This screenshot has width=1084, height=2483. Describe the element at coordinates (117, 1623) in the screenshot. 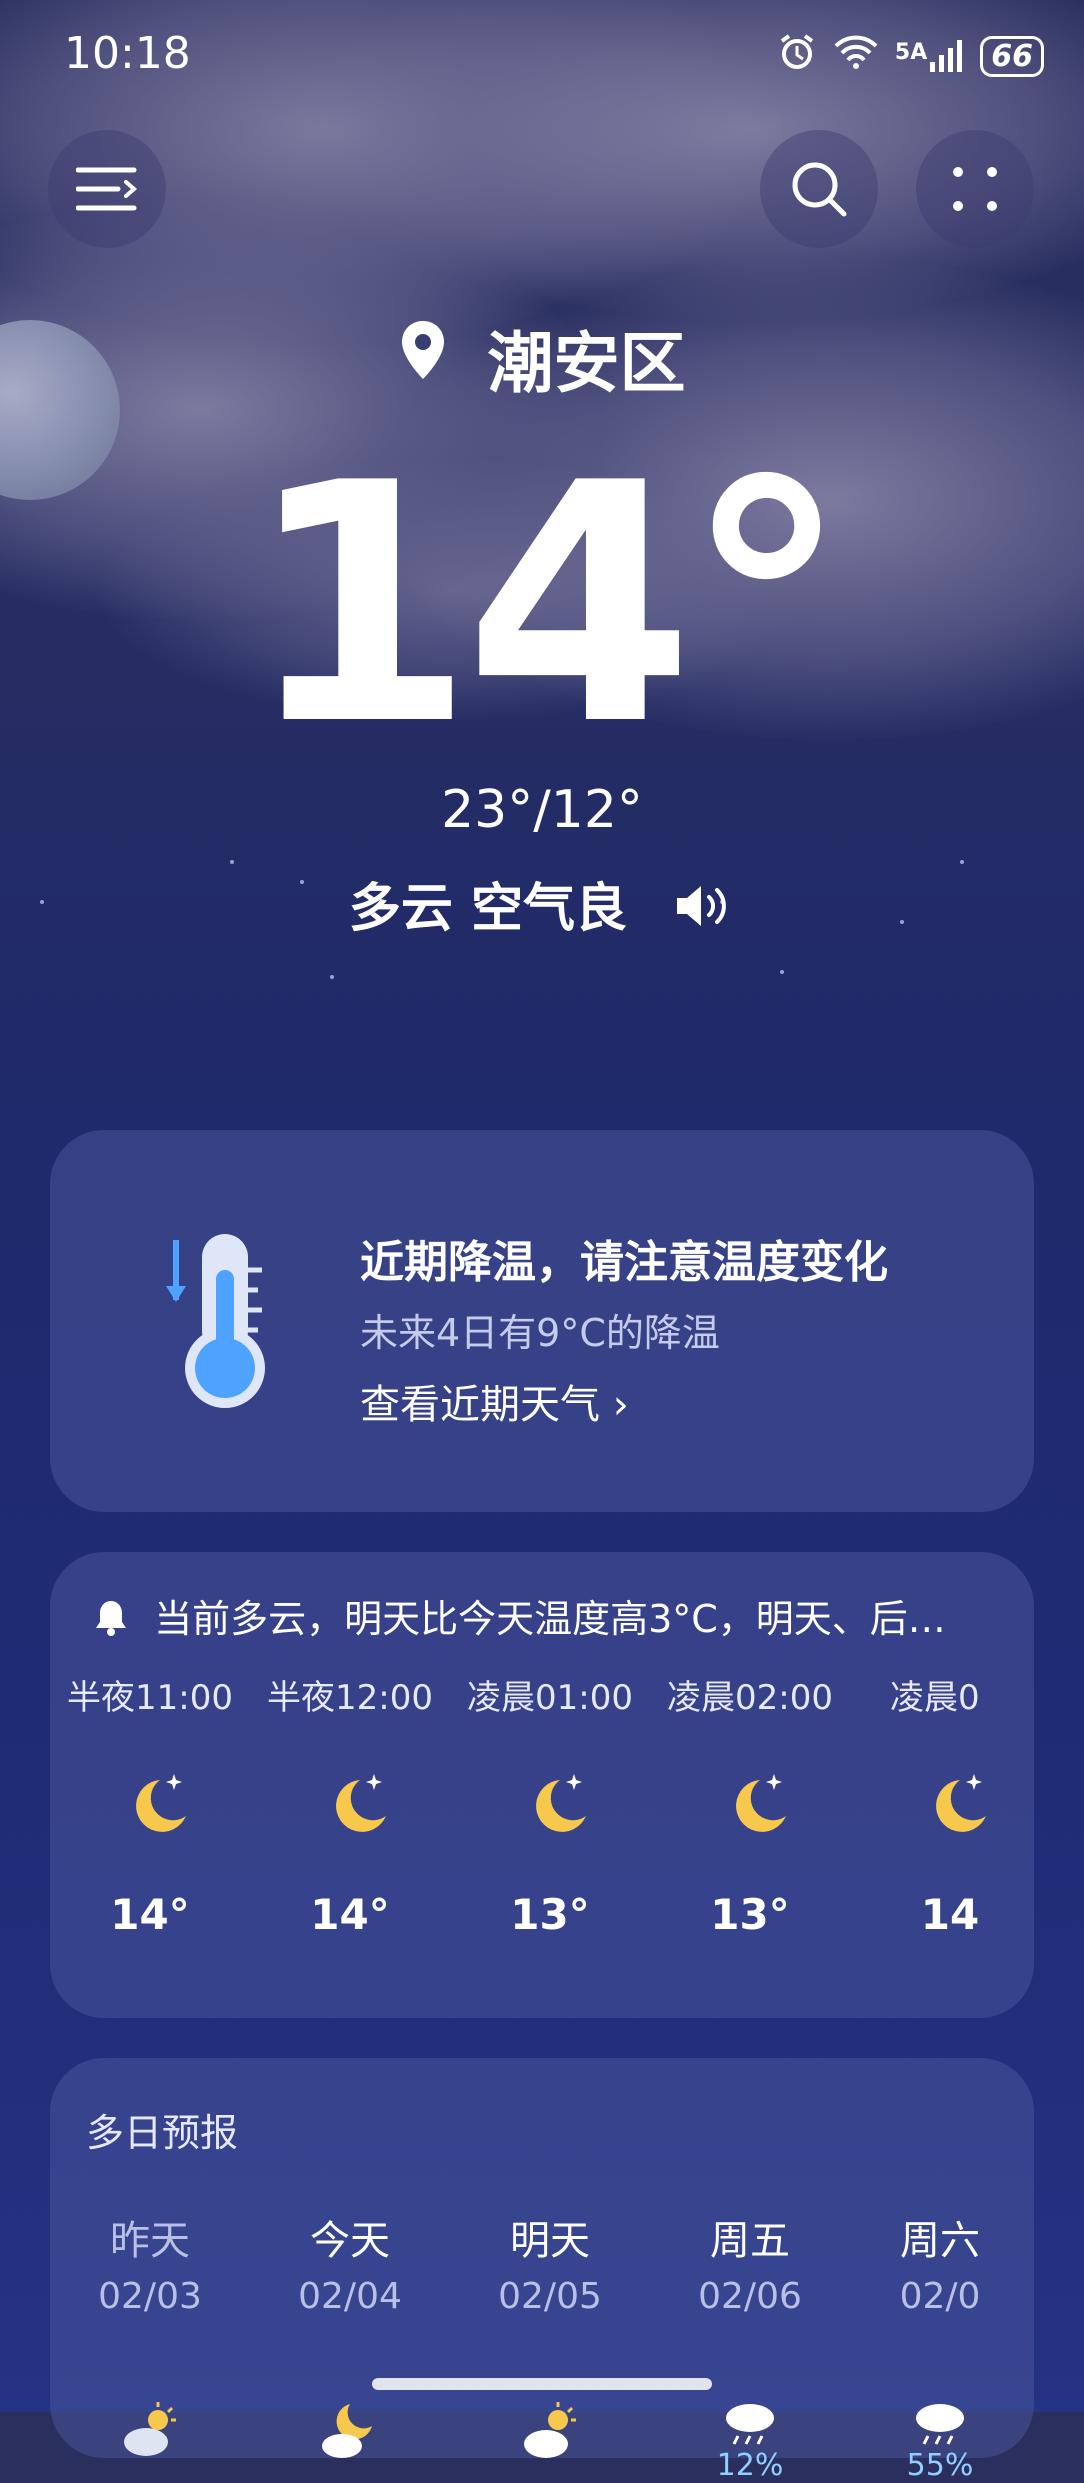

I see `bell-icon` at that location.